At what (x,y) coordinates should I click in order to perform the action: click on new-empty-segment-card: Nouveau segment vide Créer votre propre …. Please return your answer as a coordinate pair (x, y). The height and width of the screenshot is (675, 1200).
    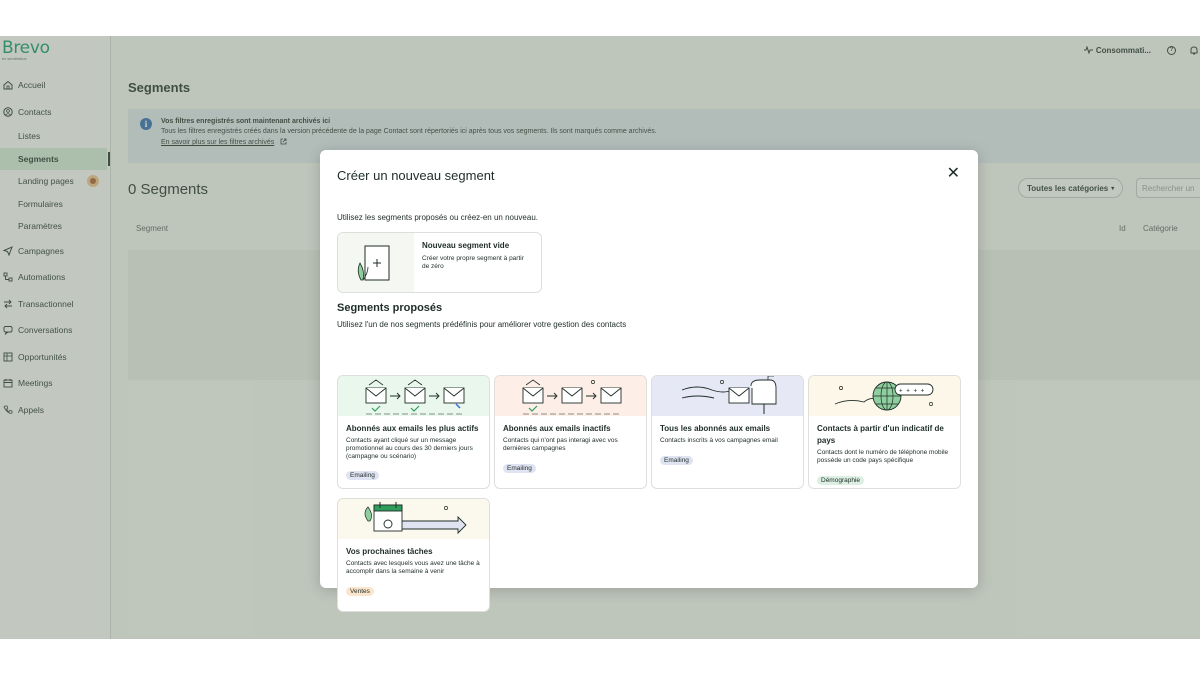
    Looking at the image, I should click on (439, 262).